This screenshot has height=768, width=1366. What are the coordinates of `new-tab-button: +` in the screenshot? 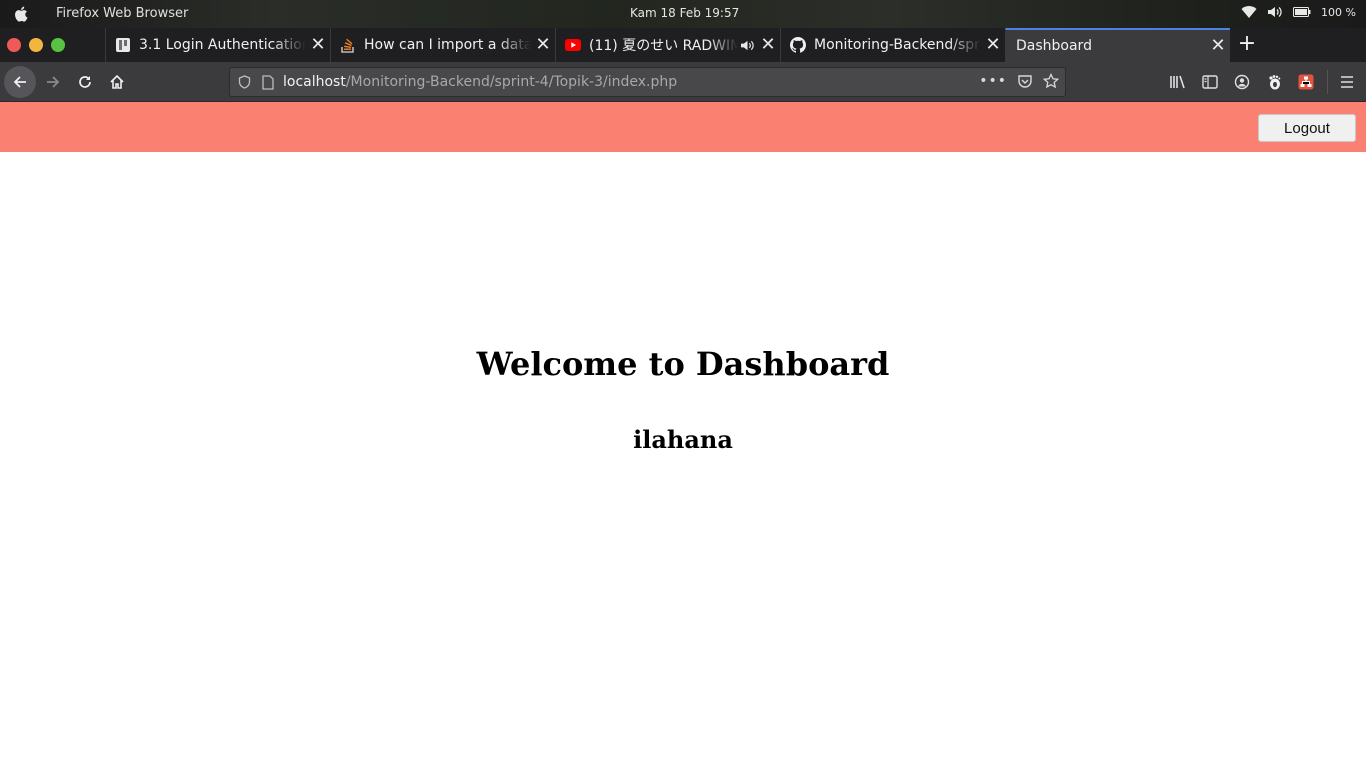 It's located at (1247, 45).